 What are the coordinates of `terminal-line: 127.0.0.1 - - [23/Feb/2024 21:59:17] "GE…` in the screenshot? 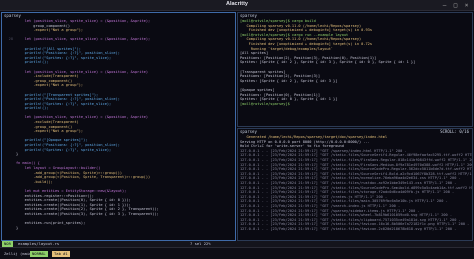 It's located at (356, 229).